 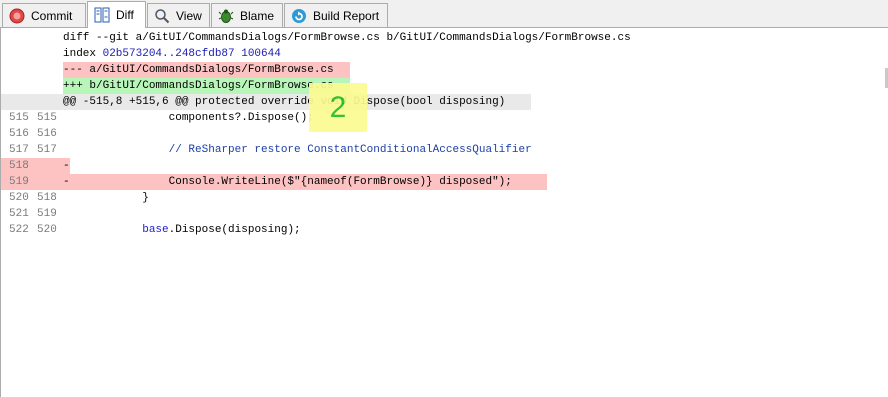 I want to click on line-number-old: 521, so click(x=19, y=214).